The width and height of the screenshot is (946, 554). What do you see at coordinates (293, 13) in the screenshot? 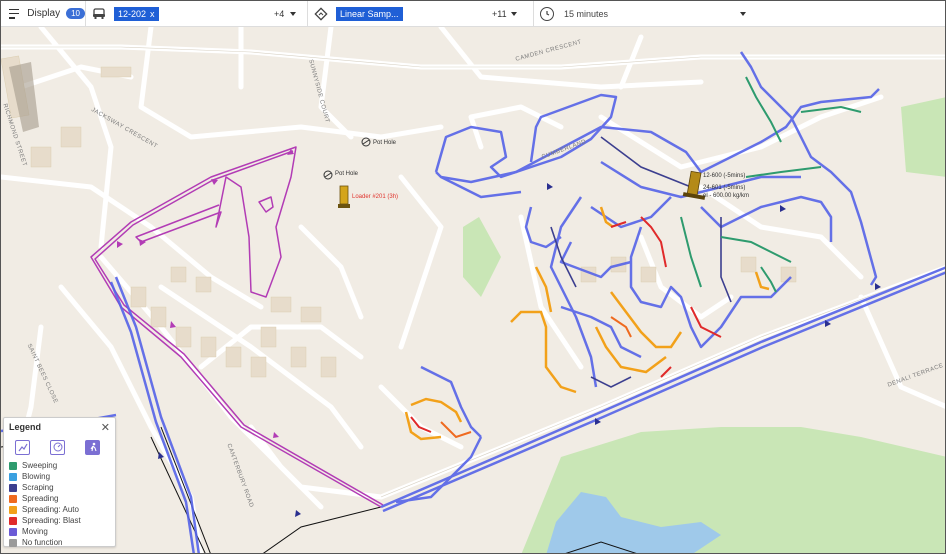
I see `vehicle-dropdown-icon` at bounding box center [293, 13].